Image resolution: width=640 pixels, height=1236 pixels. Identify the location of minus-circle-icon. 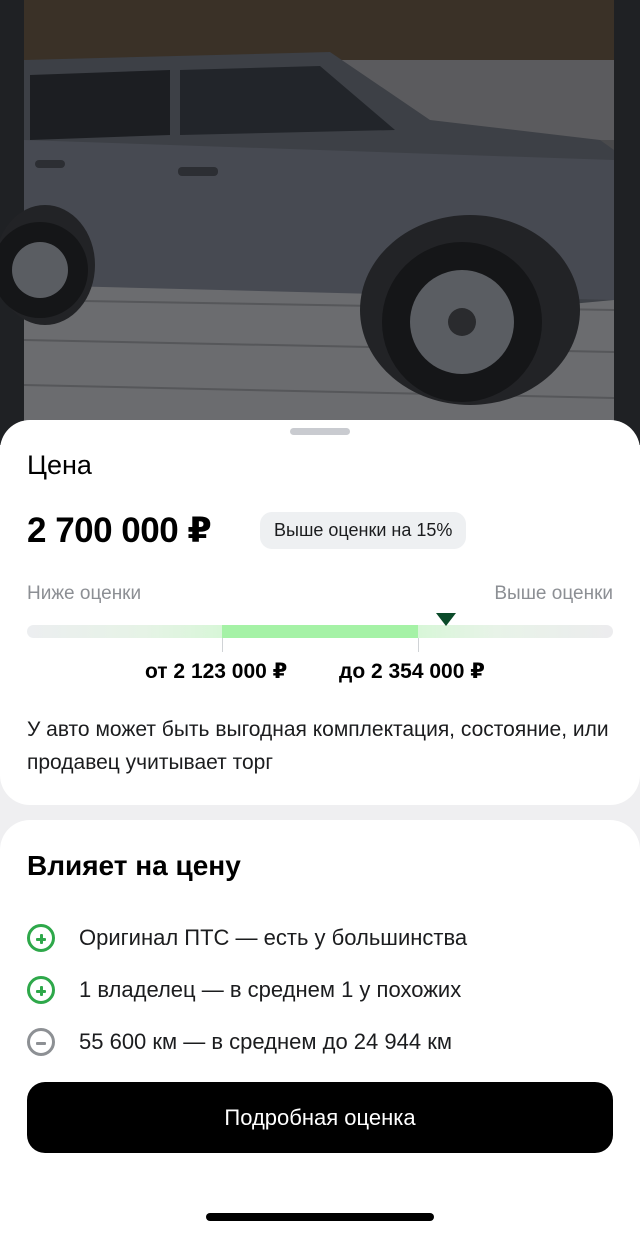
(41, 1042).